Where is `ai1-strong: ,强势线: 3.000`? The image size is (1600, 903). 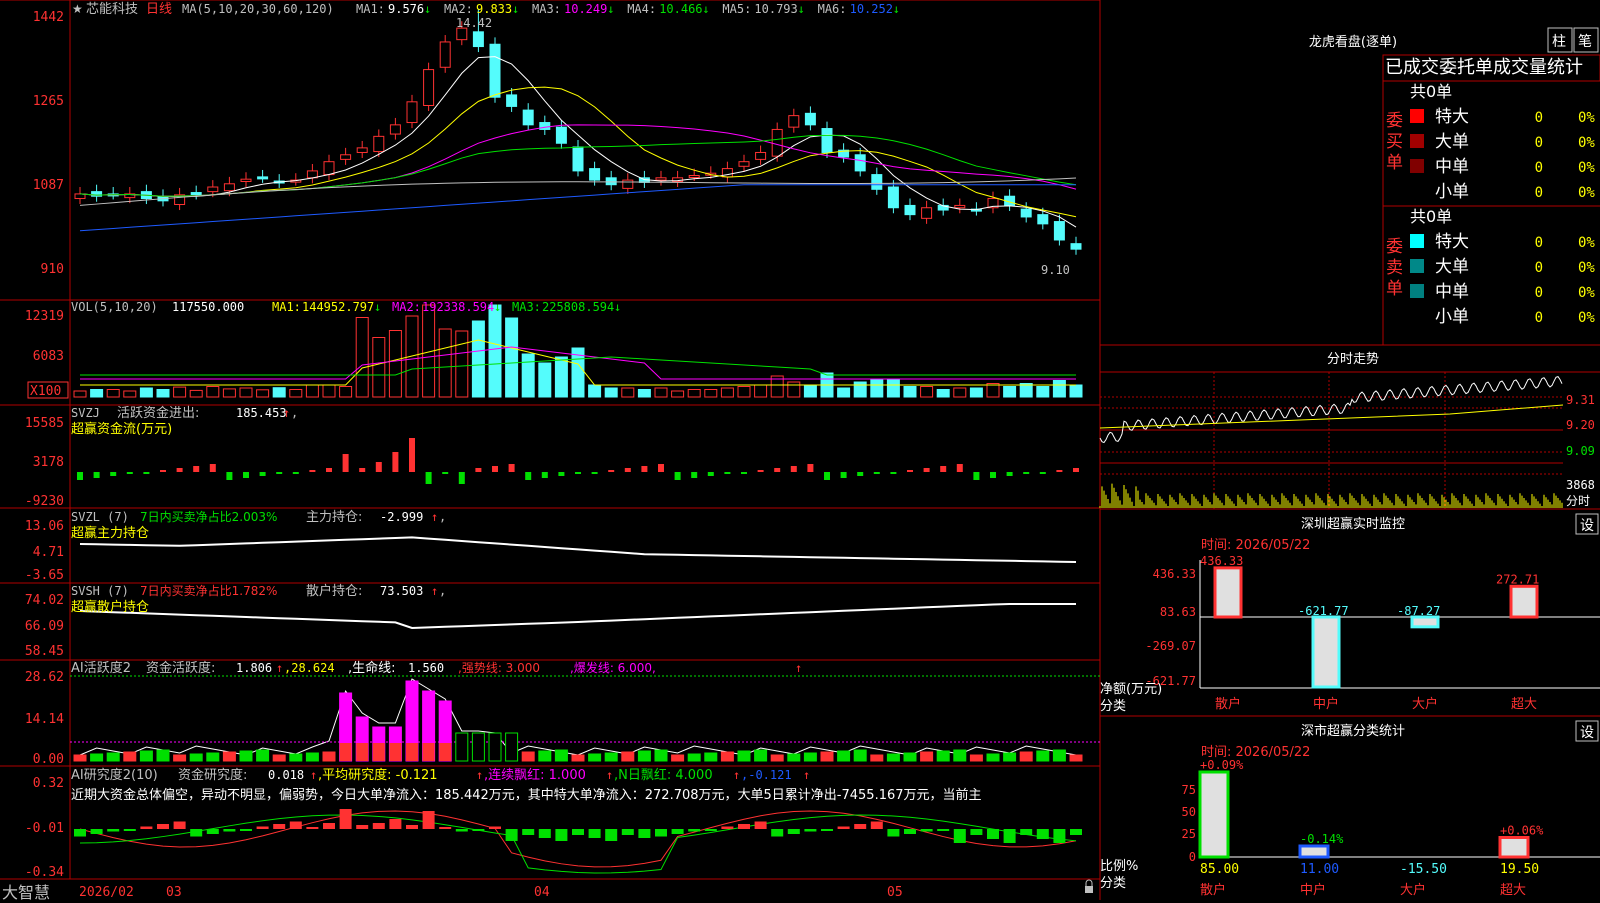 ai1-strong: ,强势线: 3.000 is located at coordinates (499, 668).